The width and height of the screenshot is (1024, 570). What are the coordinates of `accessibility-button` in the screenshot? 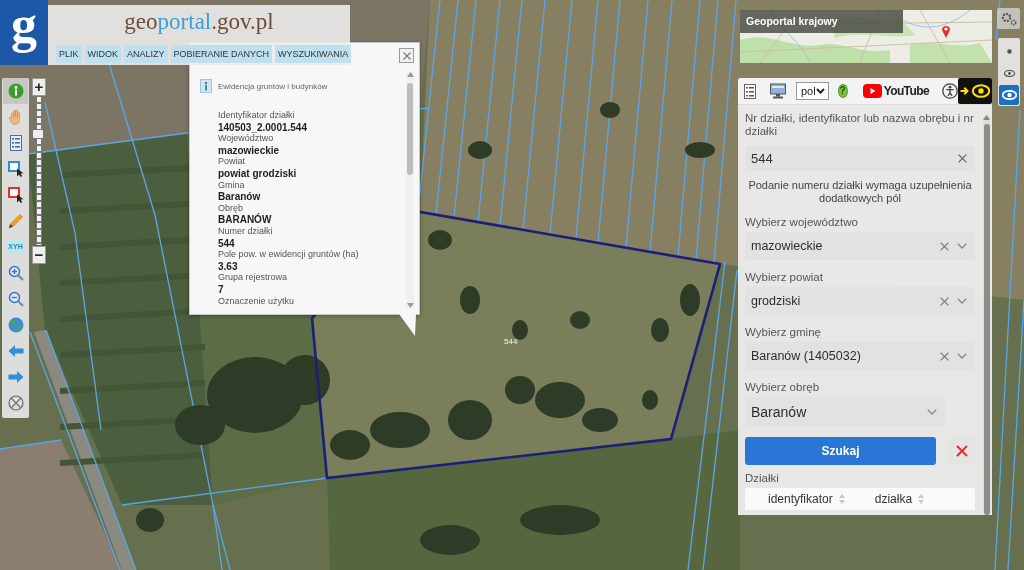 It's located at (950, 91).